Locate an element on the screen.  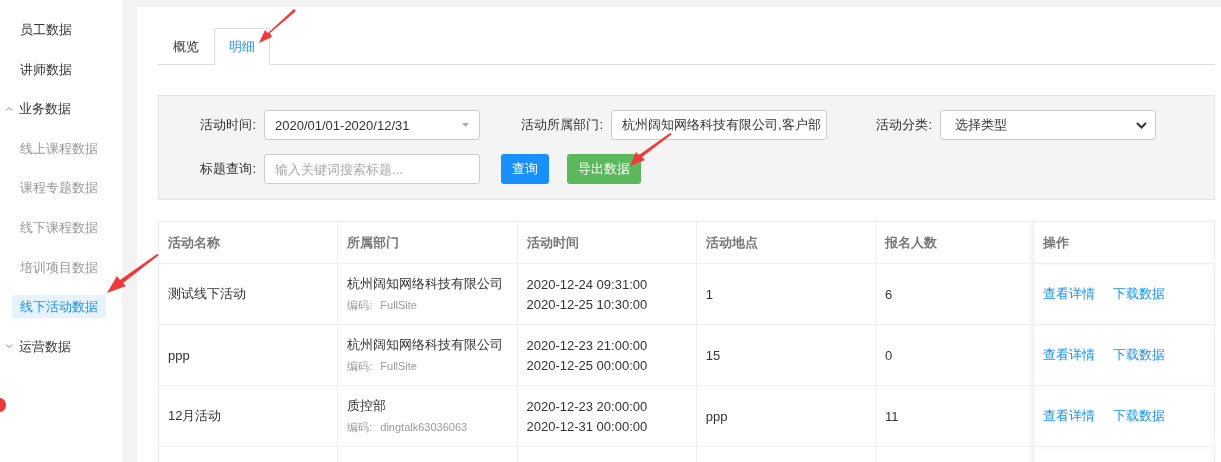
table-cell-text: 质控部 is located at coordinates (367, 406).